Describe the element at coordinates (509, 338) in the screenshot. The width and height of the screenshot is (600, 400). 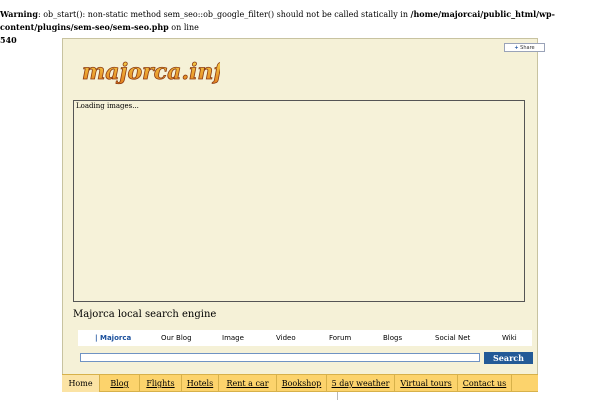
I see `search-tab-wiki: Wiki` at that location.